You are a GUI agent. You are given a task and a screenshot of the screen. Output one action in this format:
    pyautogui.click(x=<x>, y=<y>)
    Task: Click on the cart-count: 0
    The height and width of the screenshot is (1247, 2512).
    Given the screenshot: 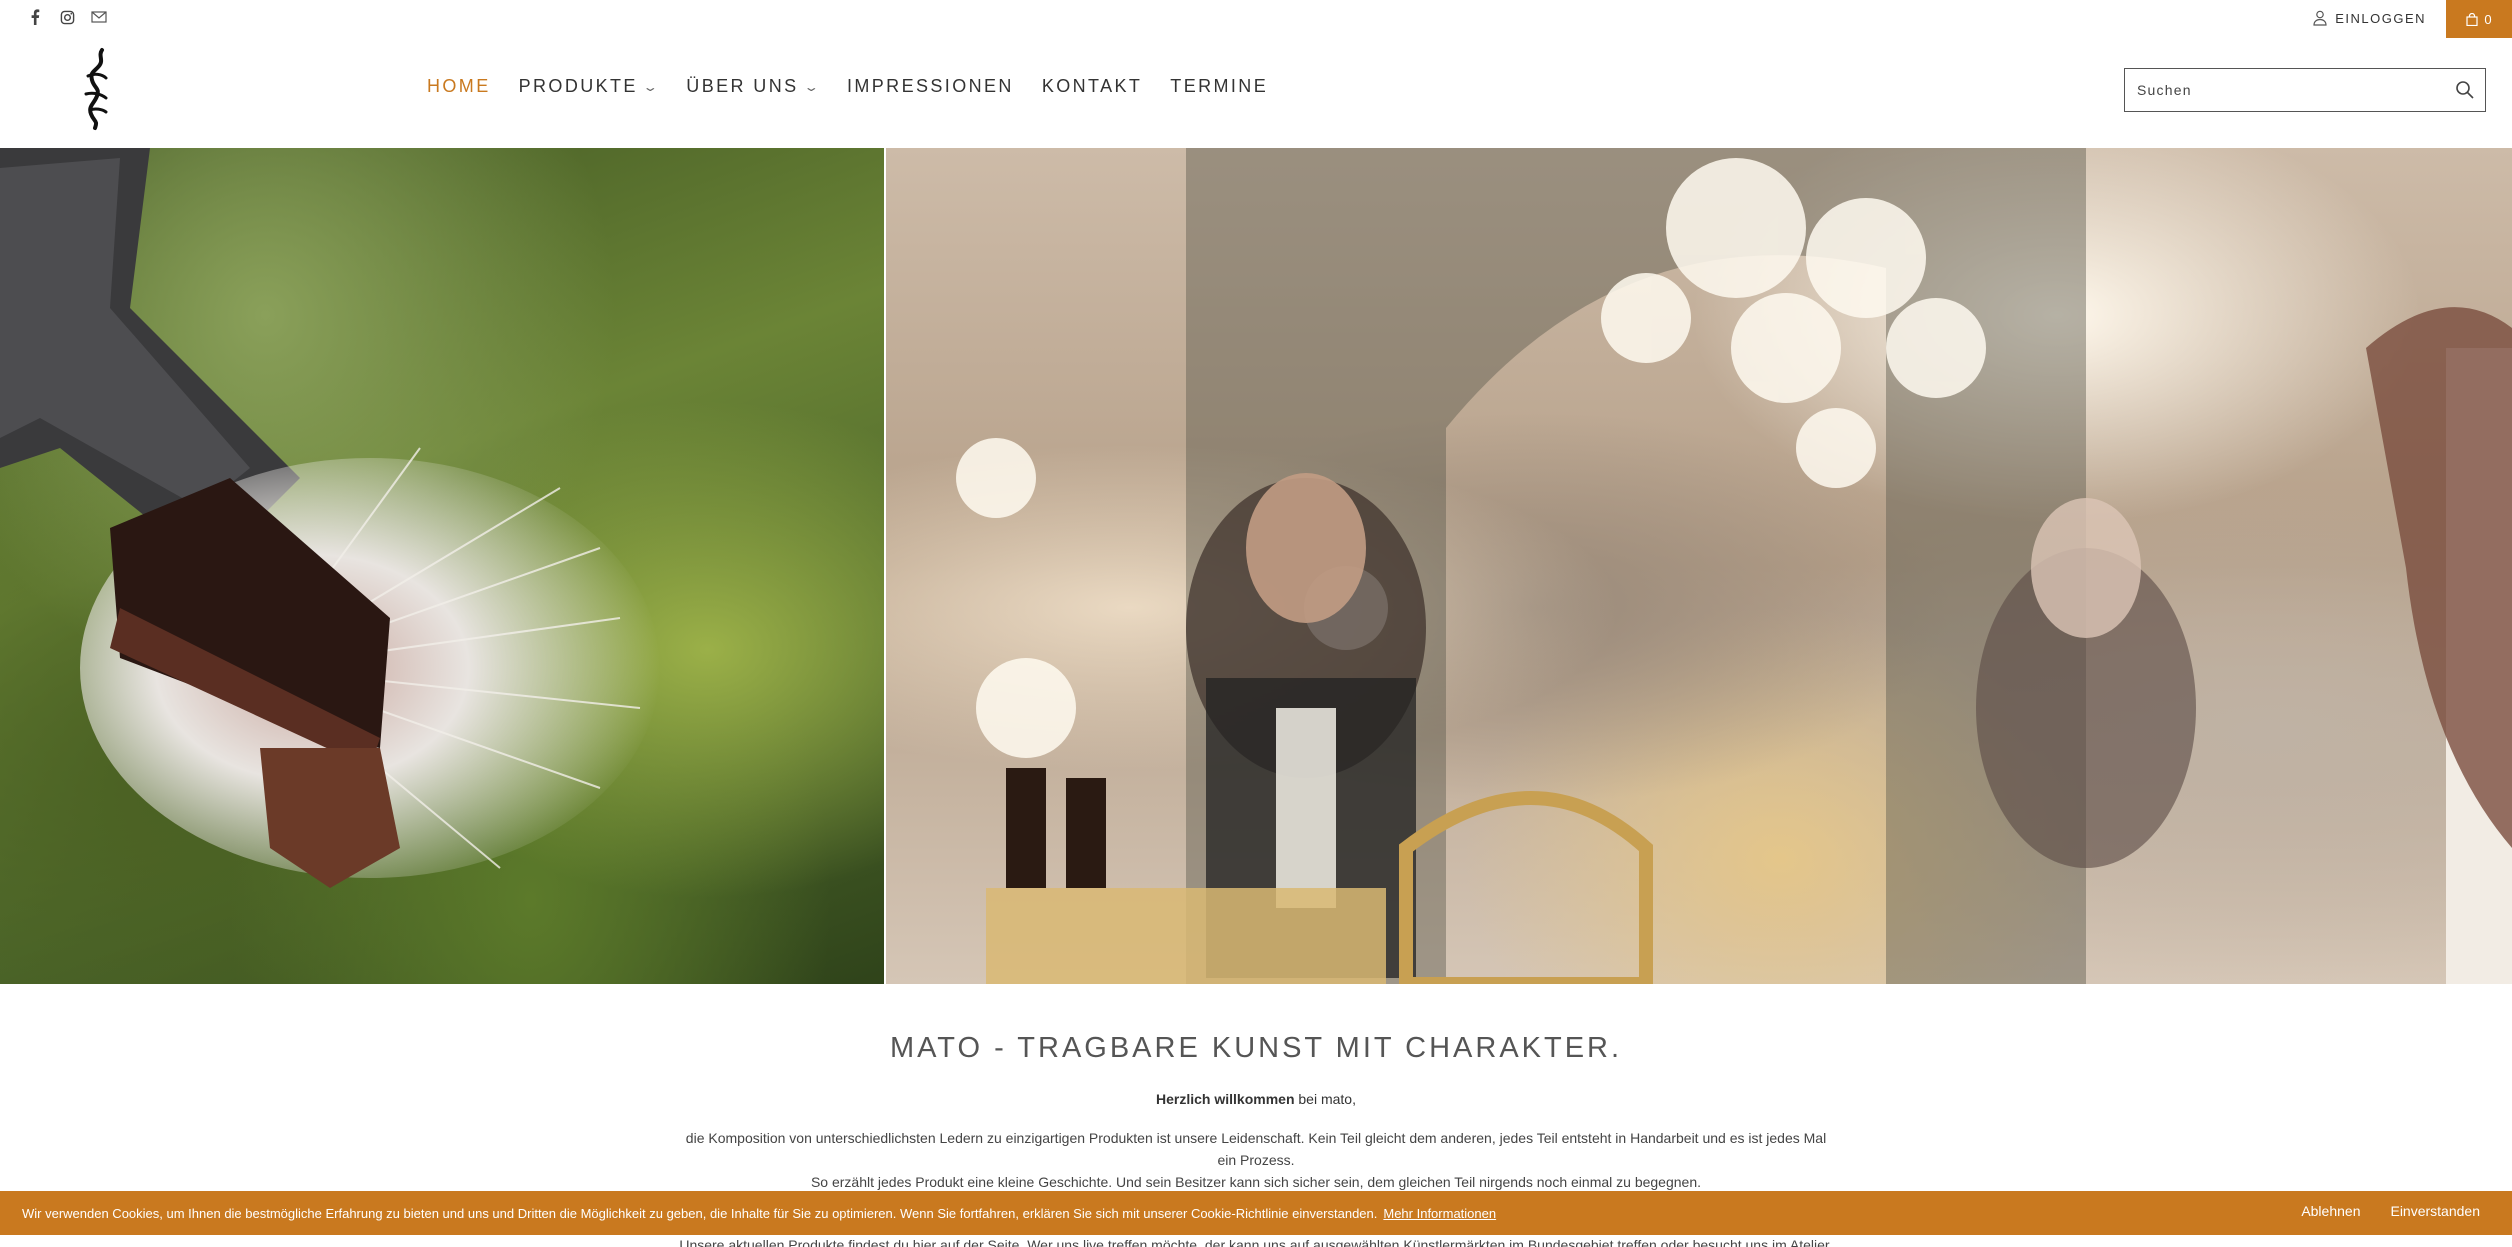 What is the action you would take?
    pyautogui.click(x=2488, y=19)
    